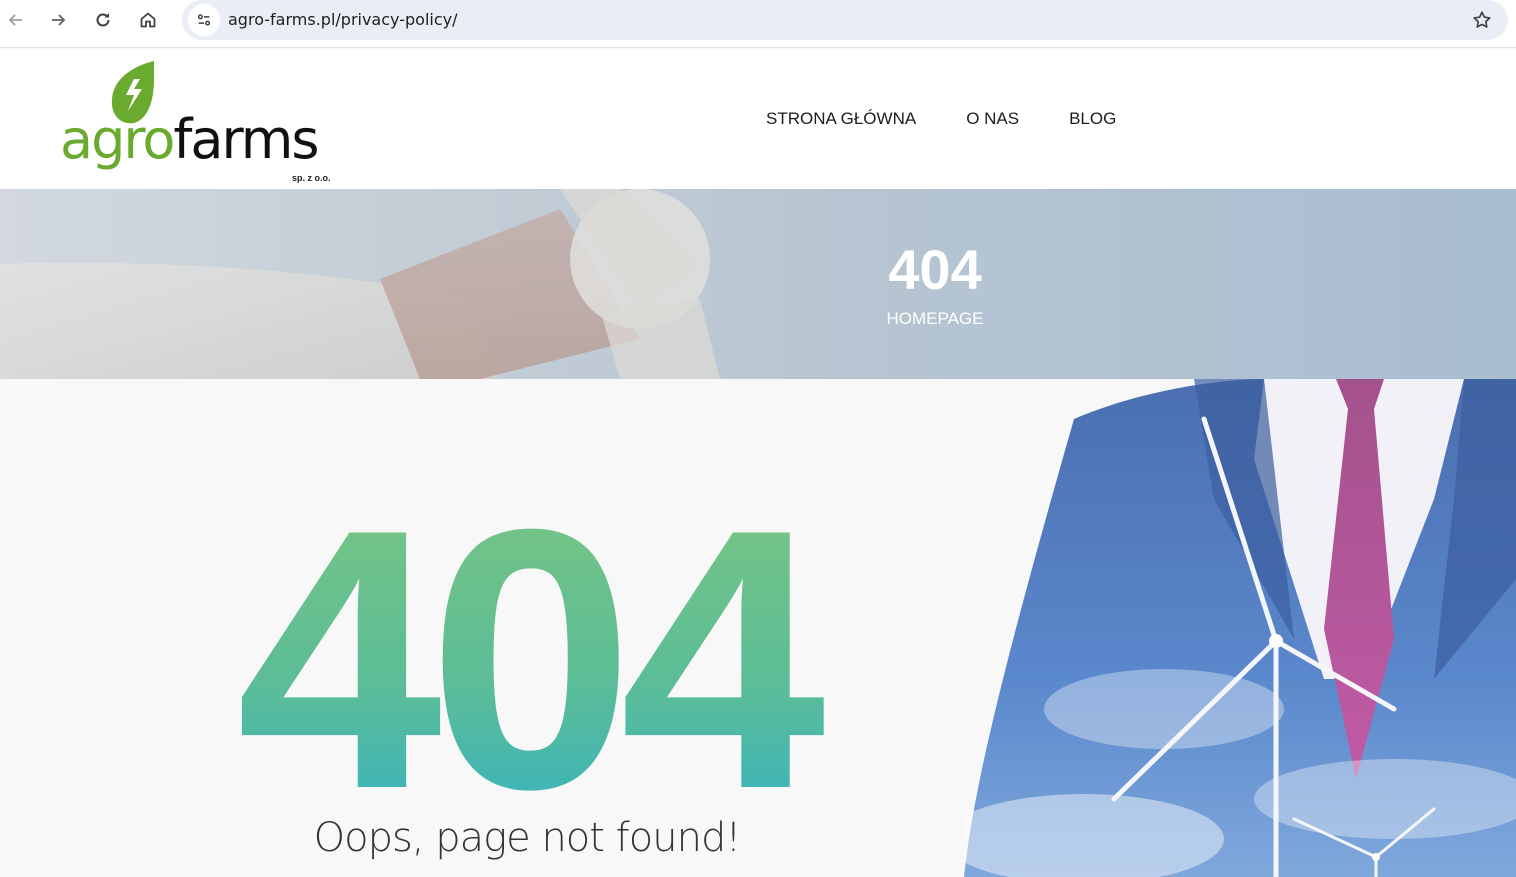  I want to click on main-nav: STRONA GŁÓWNA O NAS BLOG, so click(966, 119).